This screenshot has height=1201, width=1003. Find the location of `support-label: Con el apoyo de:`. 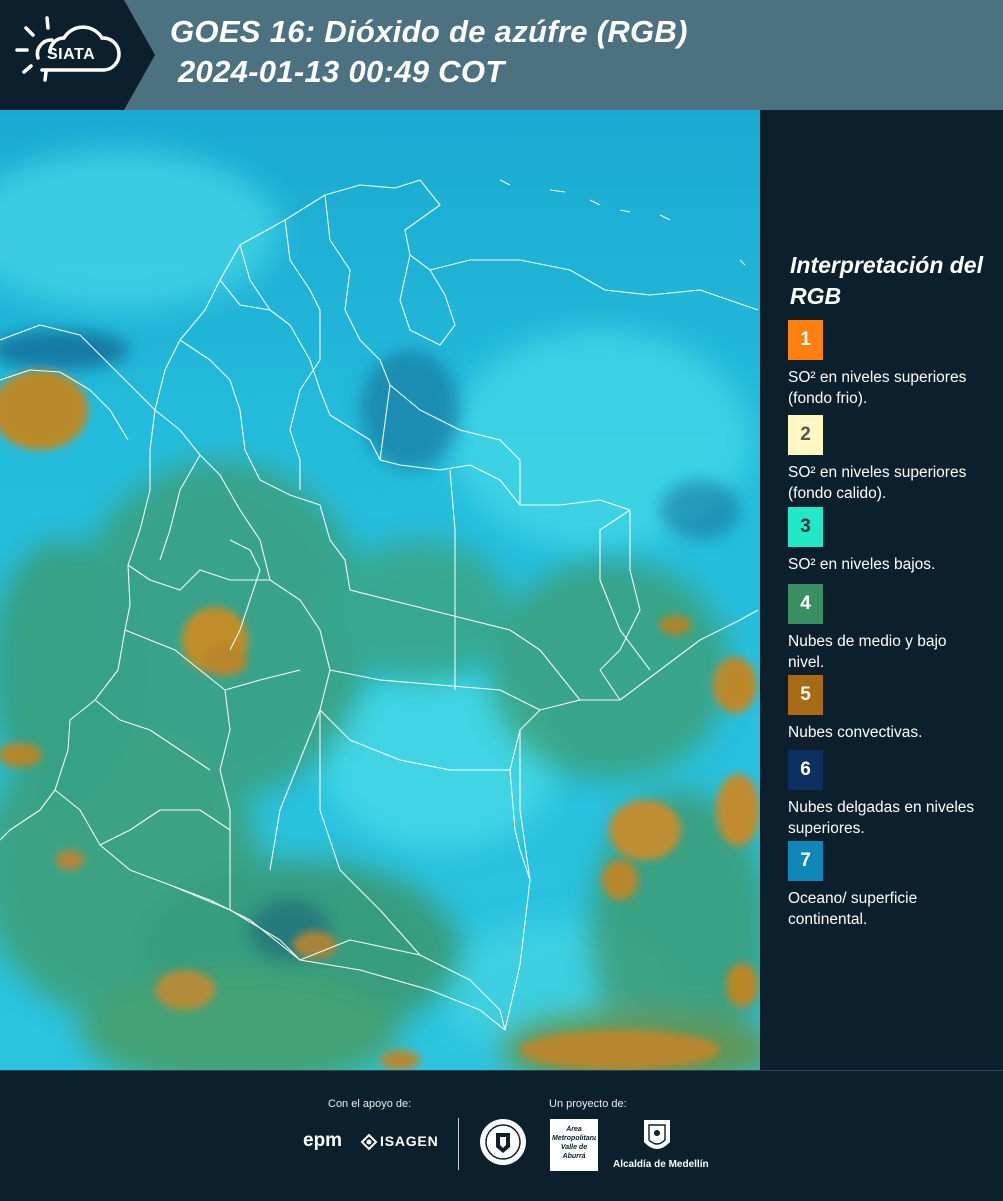

support-label: Con el apoyo de: is located at coordinates (370, 1104).